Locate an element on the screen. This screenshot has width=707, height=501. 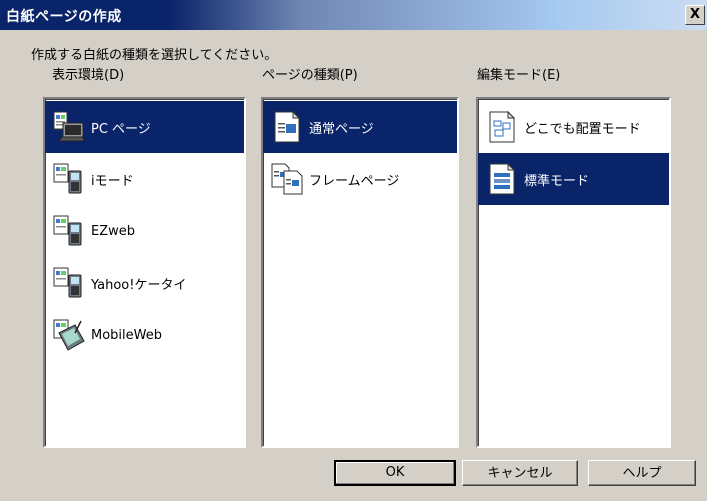
list-item-ezweb: EZweb is located at coordinates (144, 231).